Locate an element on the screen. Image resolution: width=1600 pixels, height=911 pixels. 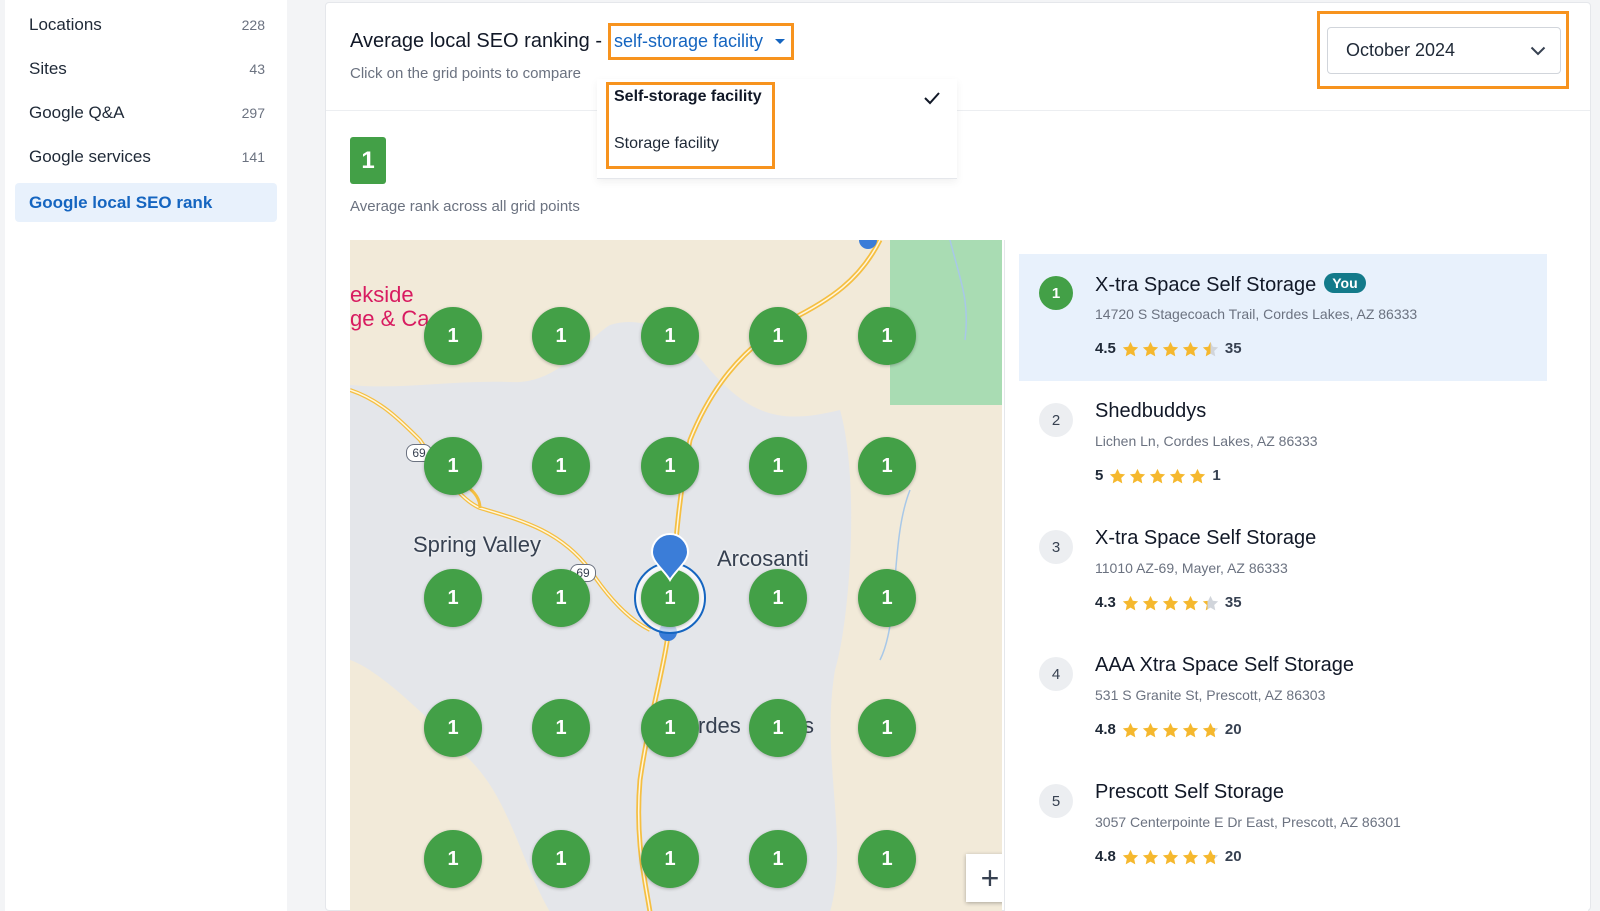
rating-score: 4.8 is located at coordinates (1105, 856).